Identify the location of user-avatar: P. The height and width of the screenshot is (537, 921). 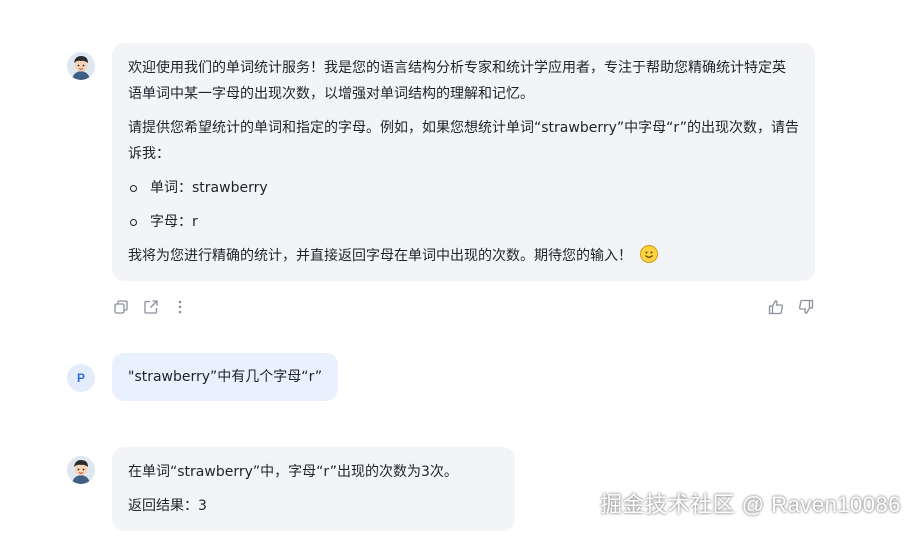
(81, 378).